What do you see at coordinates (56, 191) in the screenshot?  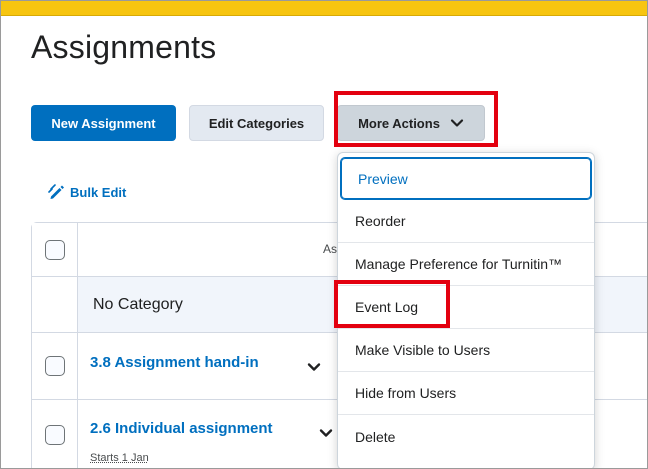 I see `pencil-icon` at bounding box center [56, 191].